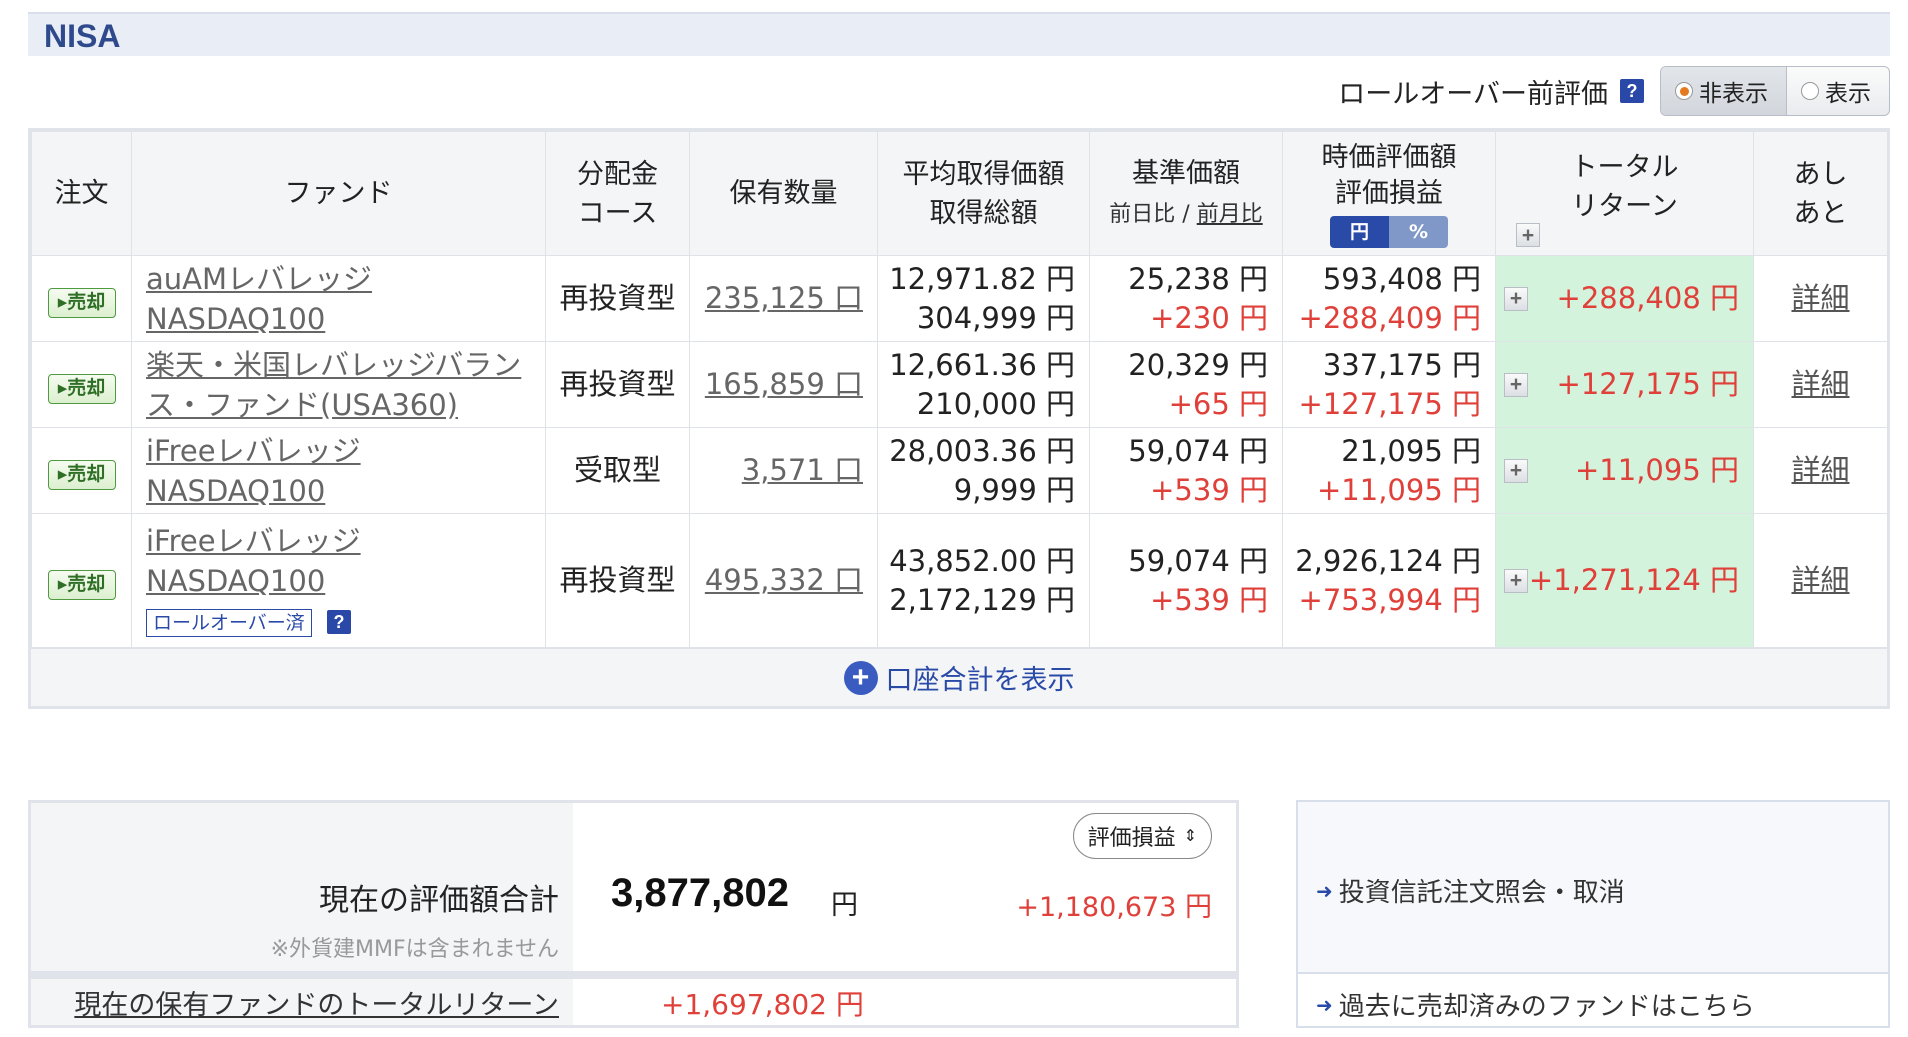  What do you see at coordinates (1389, 317) in the screenshot?
I see `profit-loss: +288,409 円` at bounding box center [1389, 317].